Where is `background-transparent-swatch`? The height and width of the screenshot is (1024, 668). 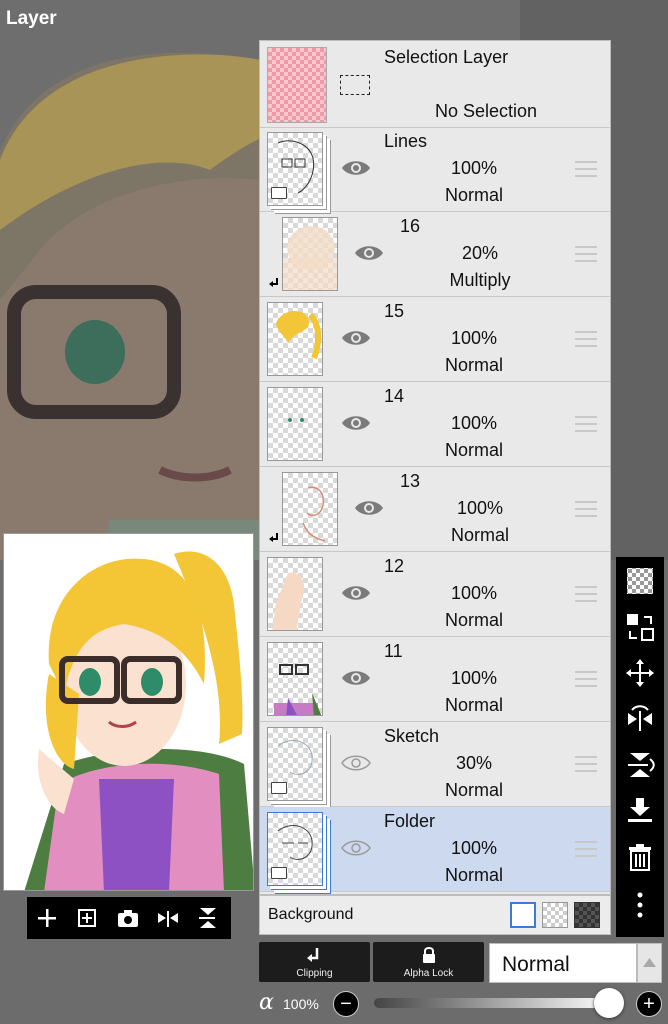
background-transparent-swatch is located at coordinates (555, 915).